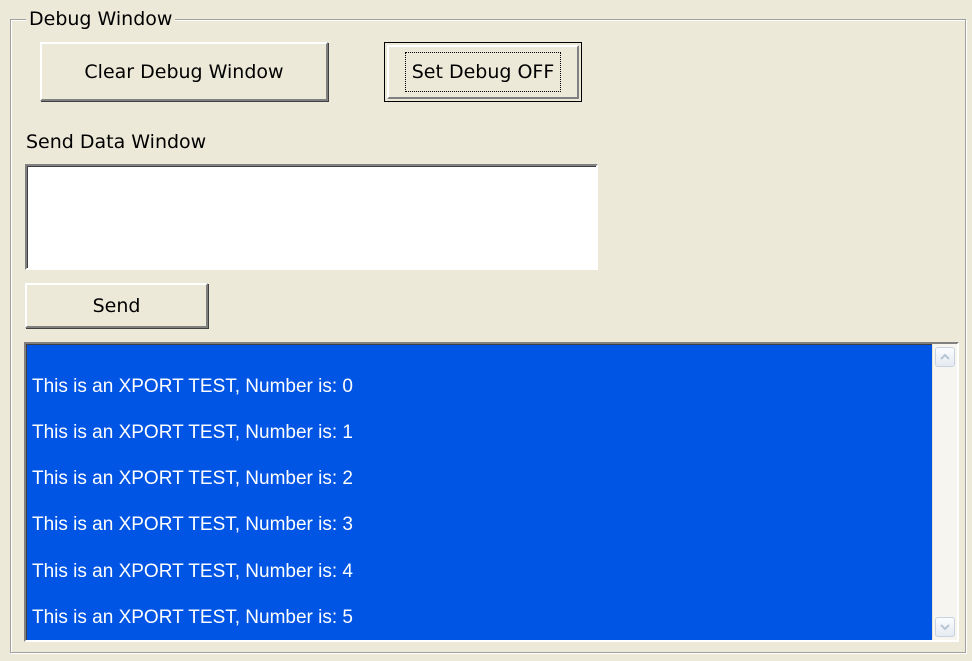  I want to click on debug-line: This is an XPORT TEST, Number is: 4, so click(192, 571).